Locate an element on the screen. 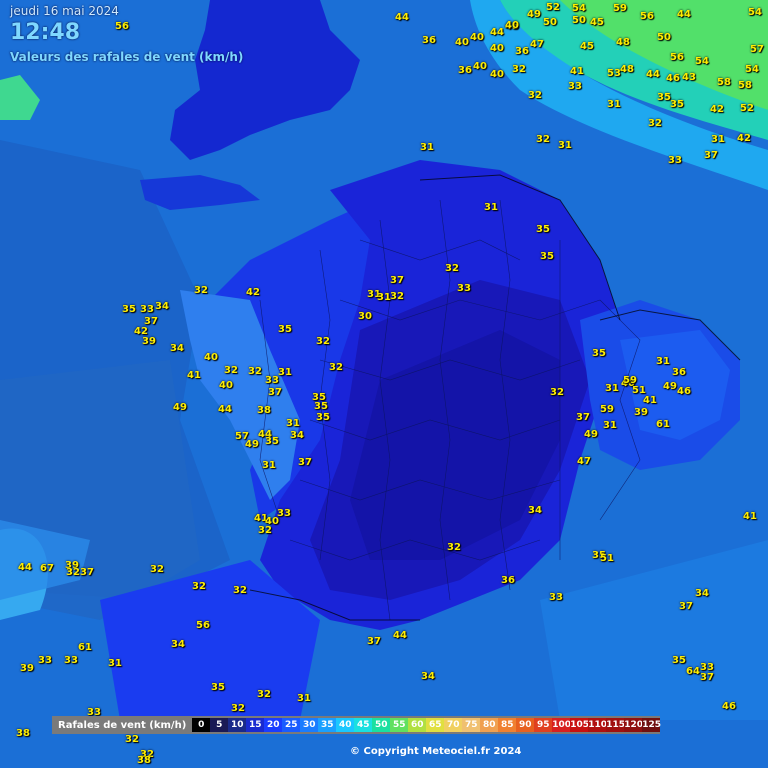  legend-step: 20 is located at coordinates (273, 725).